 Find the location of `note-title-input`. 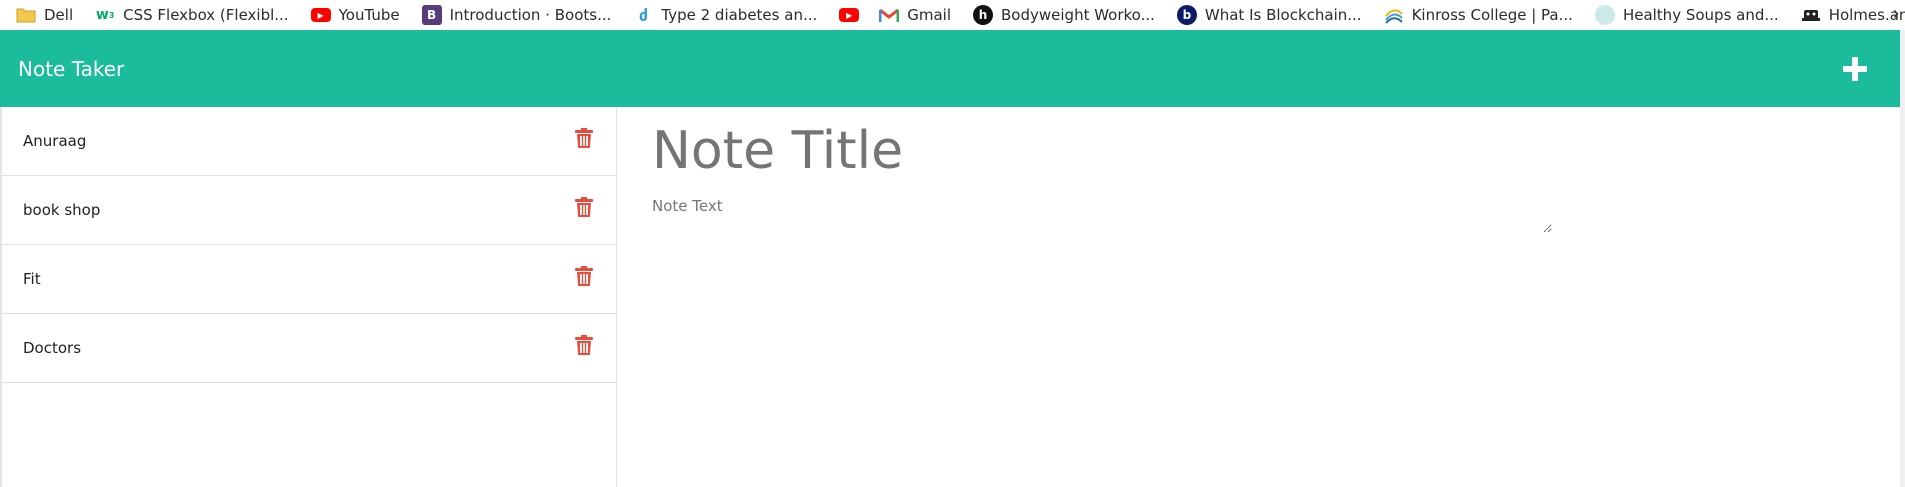

note-title-input is located at coordinates (1102, 151).